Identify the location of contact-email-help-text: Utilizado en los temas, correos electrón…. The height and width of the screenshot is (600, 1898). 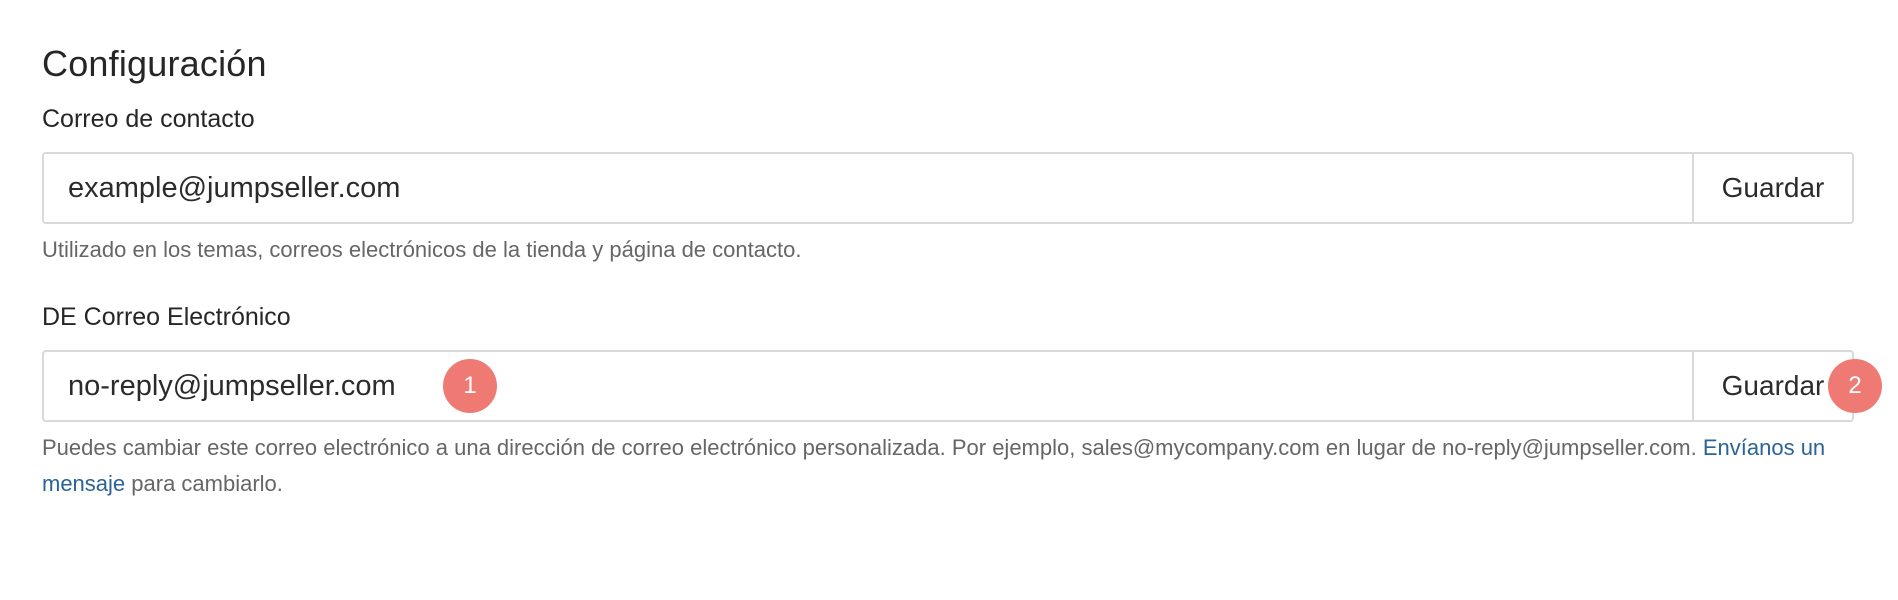
(422, 249).